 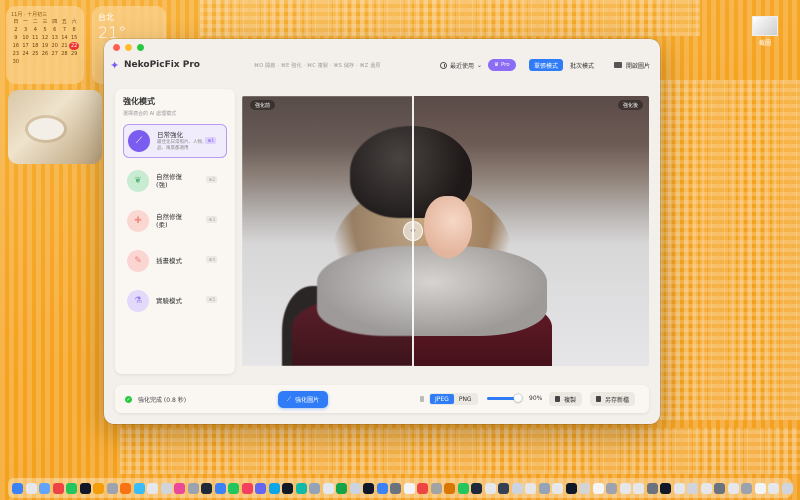 What do you see at coordinates (29, 15) in the screenshot?
I see `calendar-month: 11月 · 十月初三` at bounding box center [29, 15].